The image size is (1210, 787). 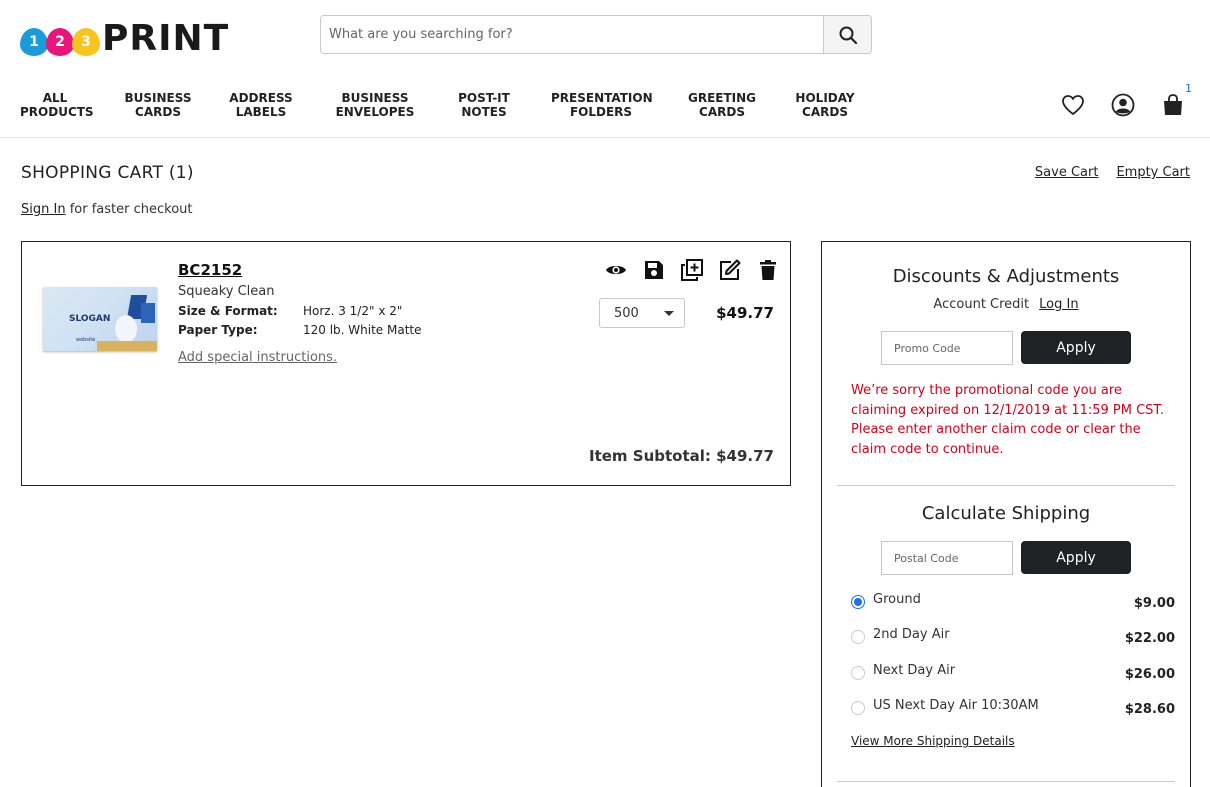 I want to click on delete-button, so click(x=768, y=270).